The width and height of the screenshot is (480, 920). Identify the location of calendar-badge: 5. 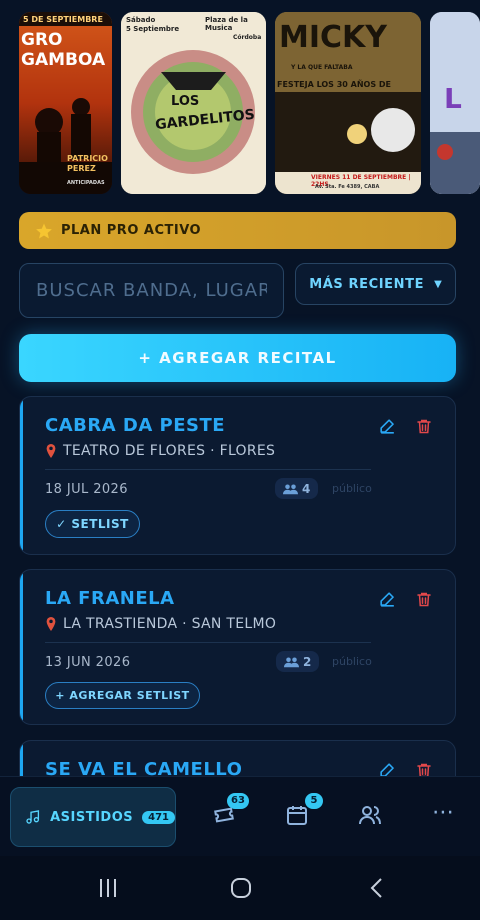
(314, 801).